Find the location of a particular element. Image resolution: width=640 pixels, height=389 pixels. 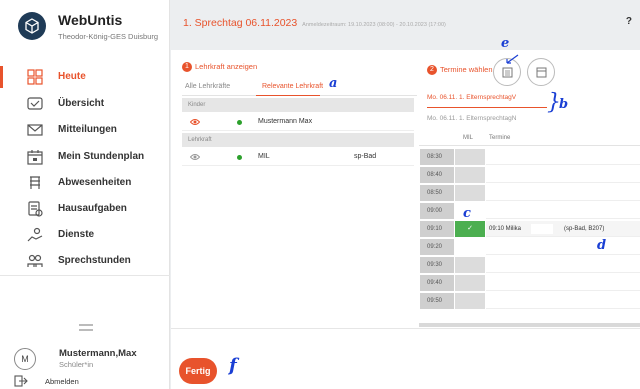

slot-time: 08:30 is located at coordinates (437, 157).